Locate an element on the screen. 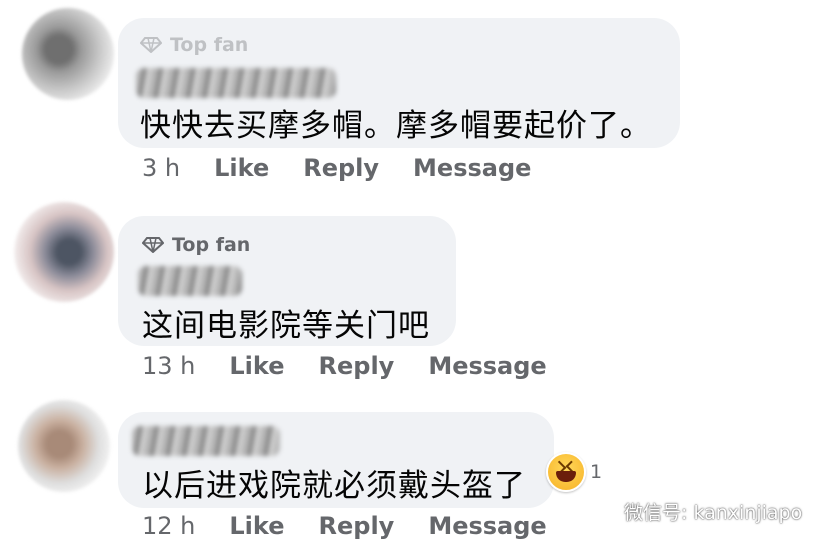 This screenshot has width=828, height=549. reaction-summary: 1 is located at coordinates (574, 472).